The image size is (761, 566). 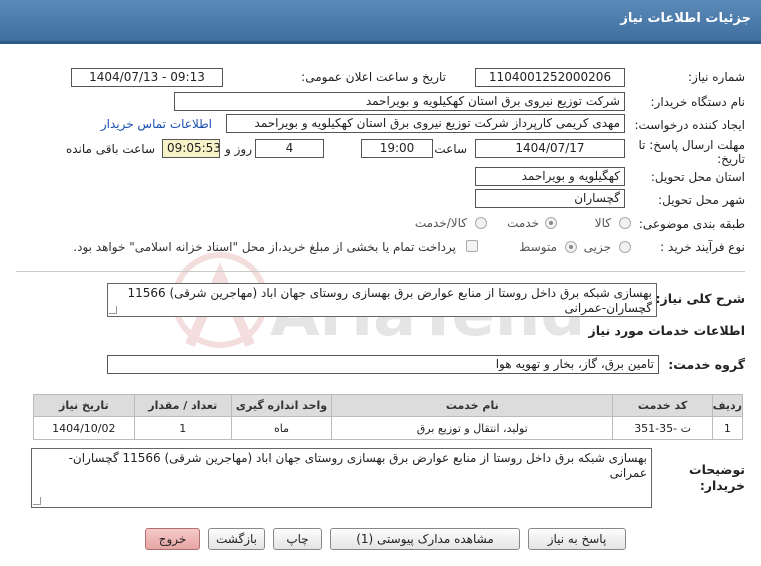 What do you see at coordinates (685, 18) in the screenshot?
I see `page-title: جزئیات اطلاعات نیاز` at bounding box center [685, 18].